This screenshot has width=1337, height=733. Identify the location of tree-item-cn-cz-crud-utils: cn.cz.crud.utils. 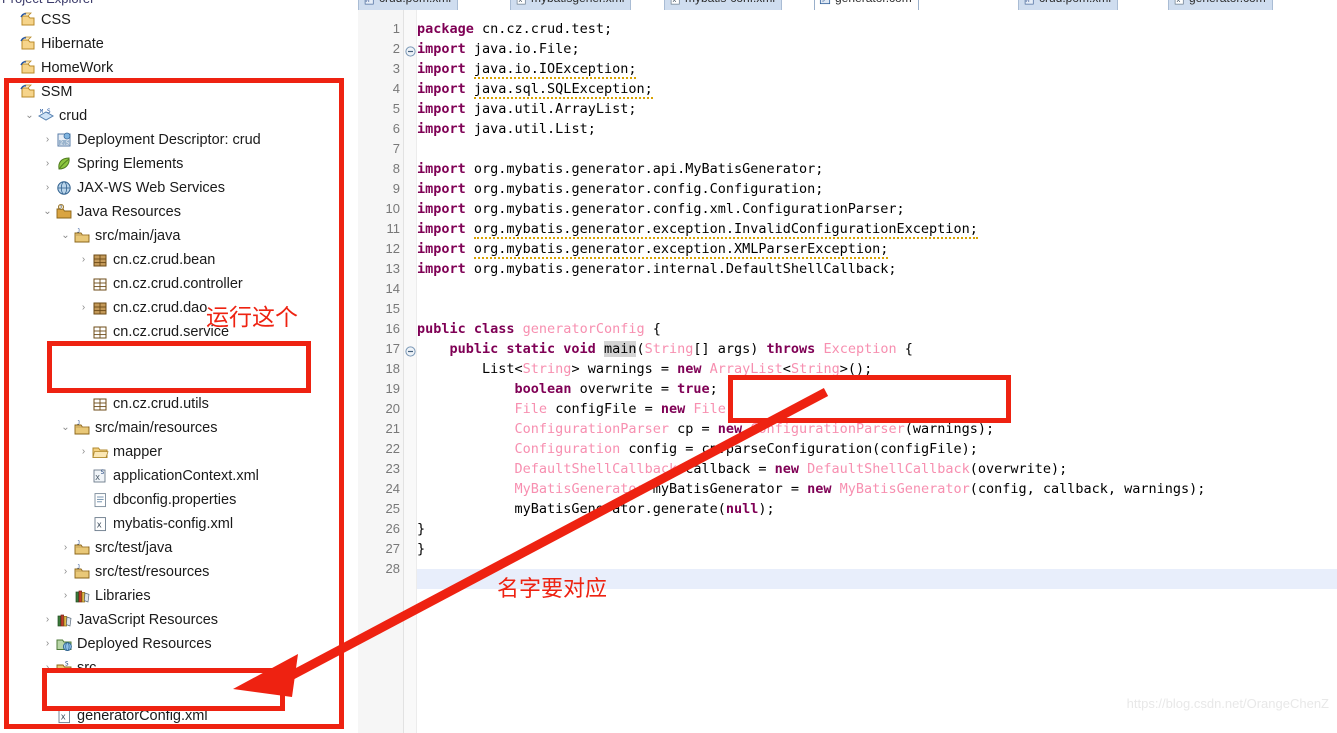
(179, 404).